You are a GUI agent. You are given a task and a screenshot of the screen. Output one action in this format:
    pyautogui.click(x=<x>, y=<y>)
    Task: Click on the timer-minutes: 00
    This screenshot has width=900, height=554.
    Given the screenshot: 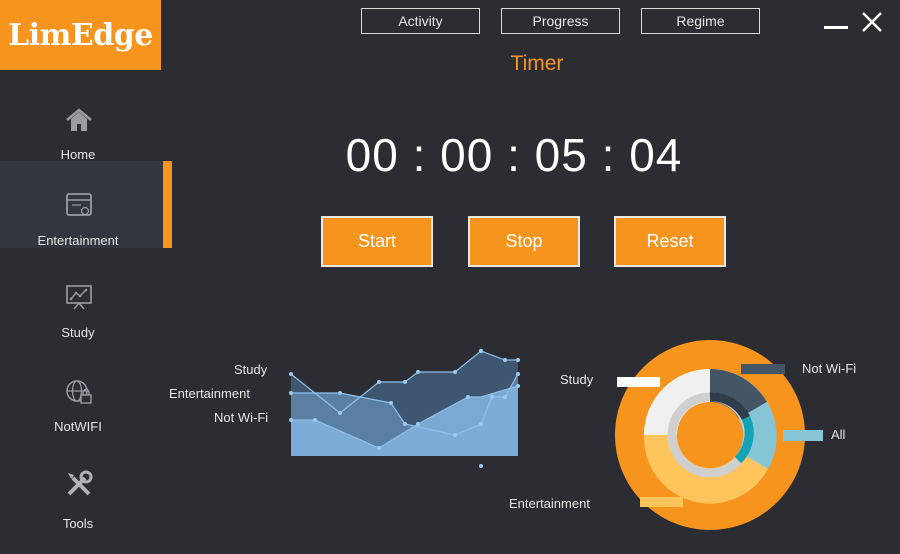 What is the action you would take?
    pyautogui.click(x=467, y=155)
    